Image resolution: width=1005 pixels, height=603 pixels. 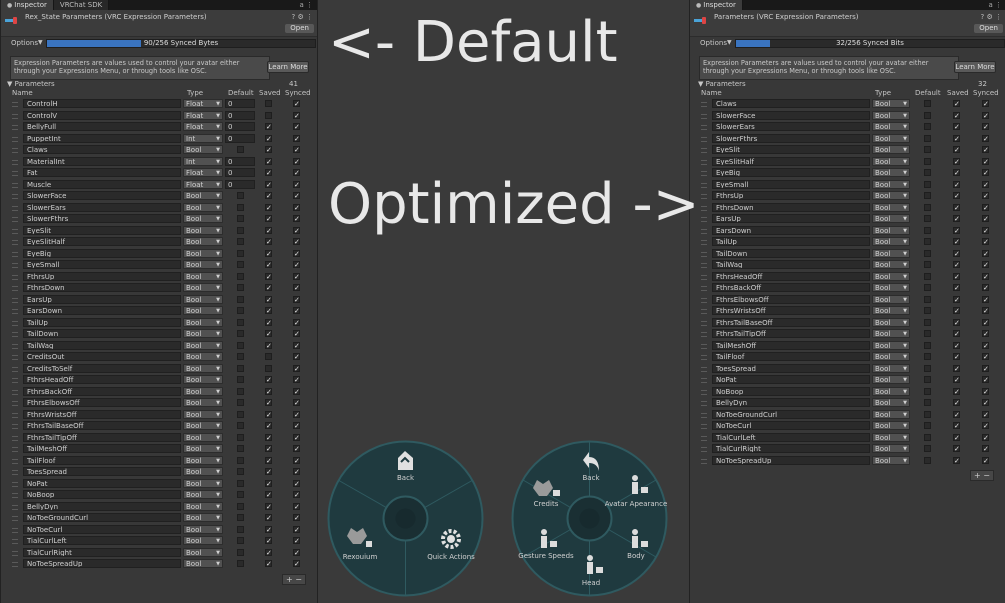 I want to click on param-name-field: BellyFull, so click(x=102, y=126).